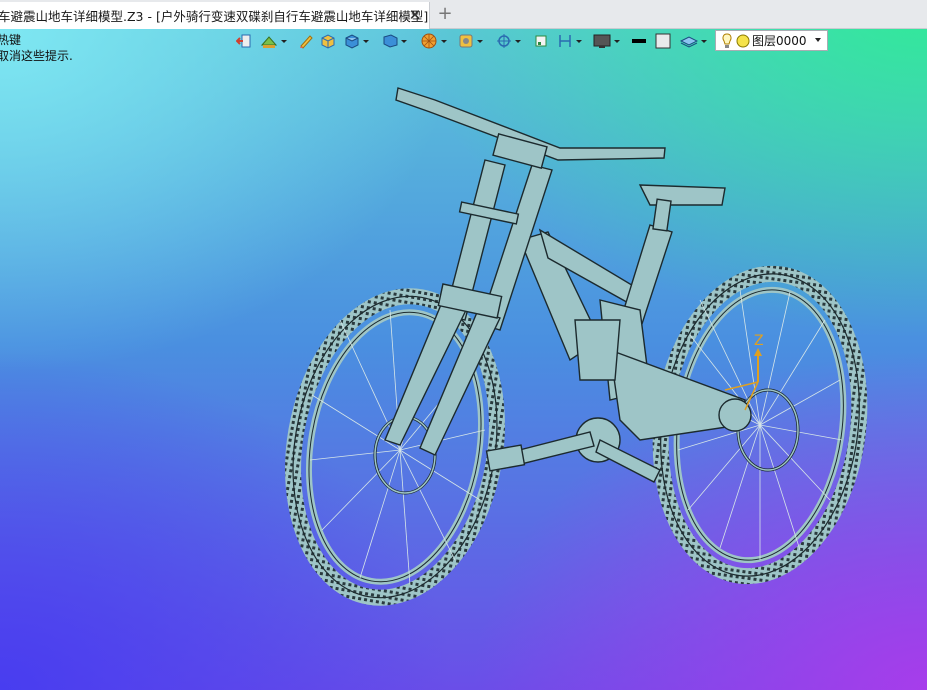 The image size is (927, 690). I want to click on axis-z-label: Z, so click(759, 341).